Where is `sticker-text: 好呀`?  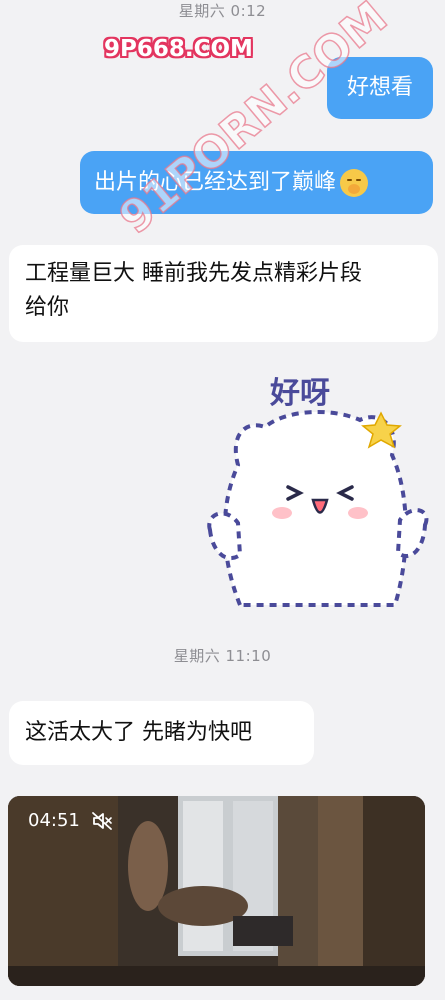
sticker-text: 好呀 is located at coordinates (299, 393).